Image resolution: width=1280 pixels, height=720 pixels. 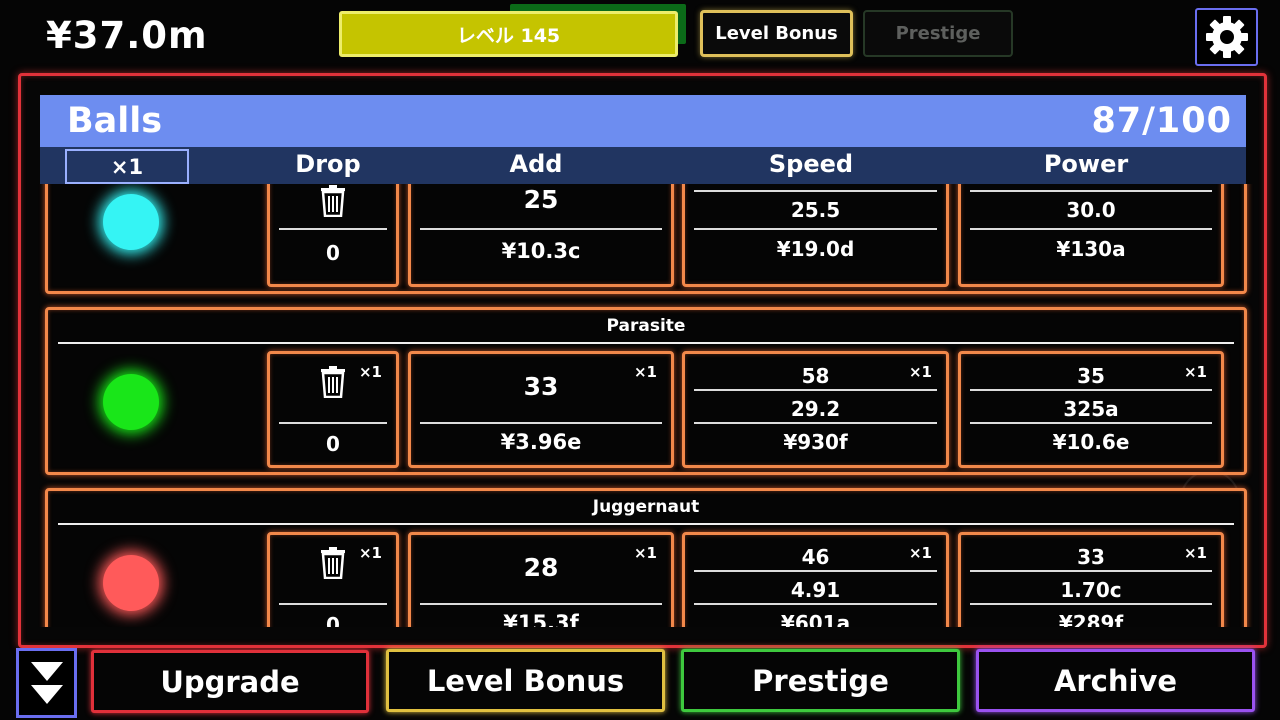 I want to click on tab-archive: Archive, so click(x=1115, y=680).